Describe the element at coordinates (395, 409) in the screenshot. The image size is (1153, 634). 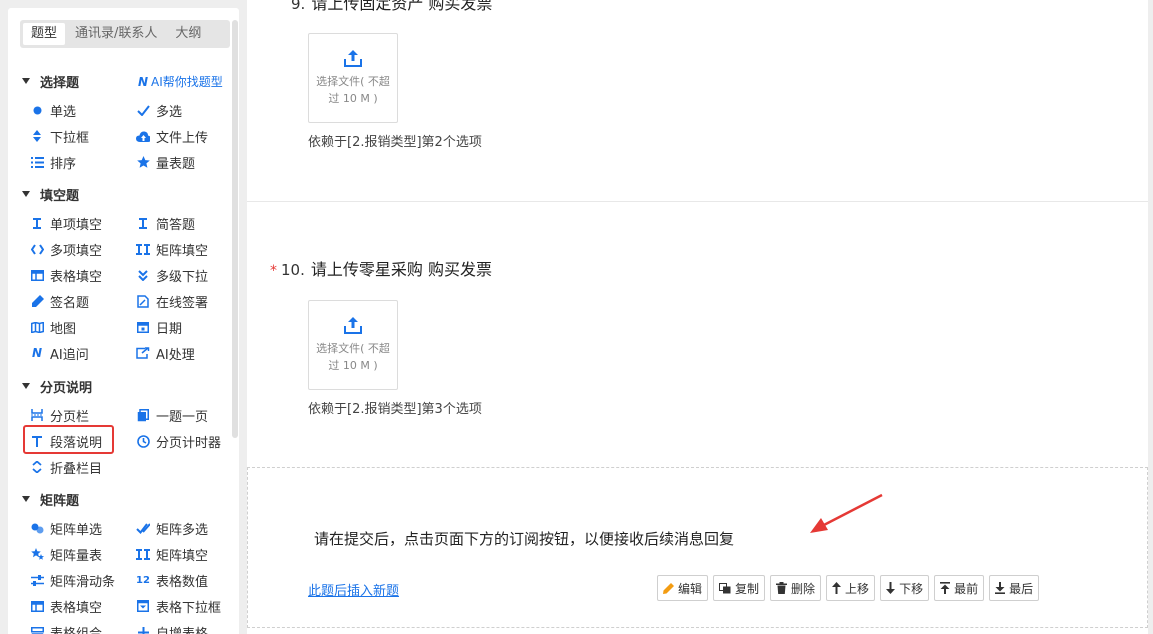
I see `question-10-dependency: 依赖于[2.报销类型]第3个选项` at that location.